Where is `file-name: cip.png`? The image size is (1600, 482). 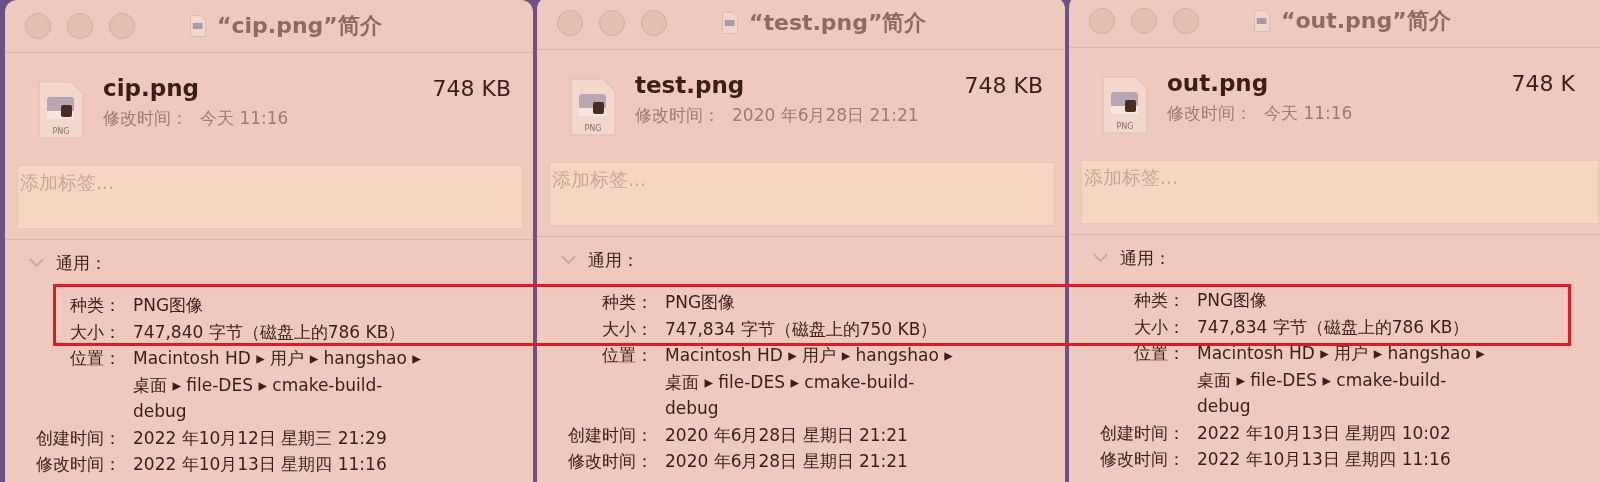
file-name: cip.png is located at coordinates (151, 88).